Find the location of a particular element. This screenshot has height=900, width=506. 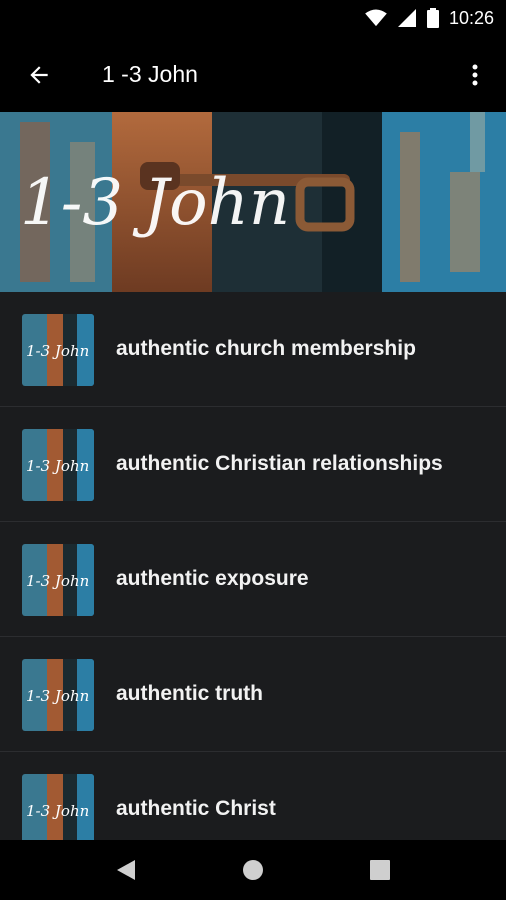

back-button is located at coordinates (39, 75).